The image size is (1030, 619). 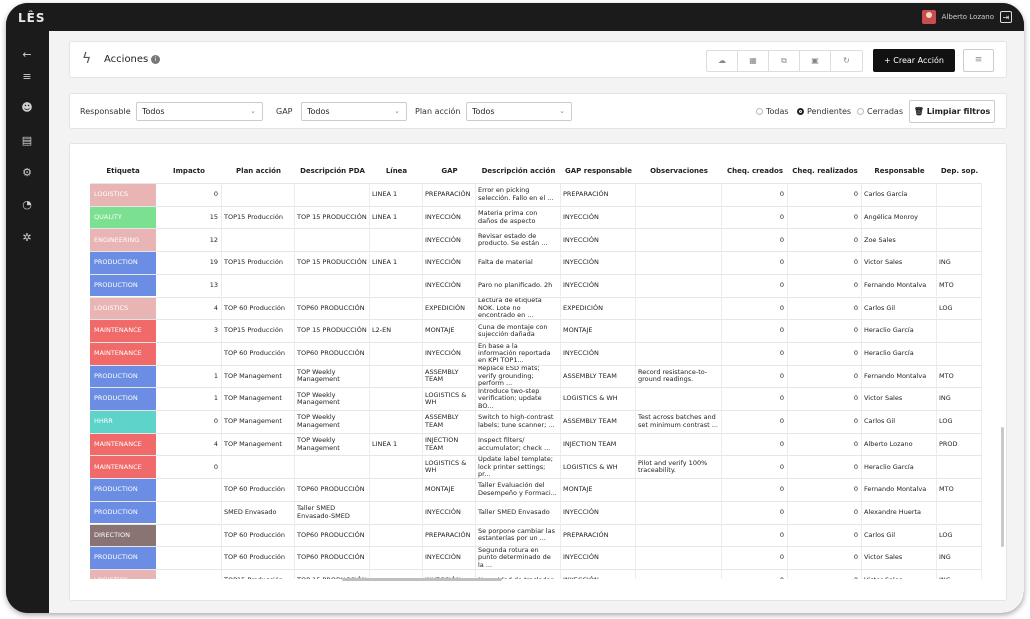 I want to click on radio-cerradas: Cerradas, so click(x=880, y=111).